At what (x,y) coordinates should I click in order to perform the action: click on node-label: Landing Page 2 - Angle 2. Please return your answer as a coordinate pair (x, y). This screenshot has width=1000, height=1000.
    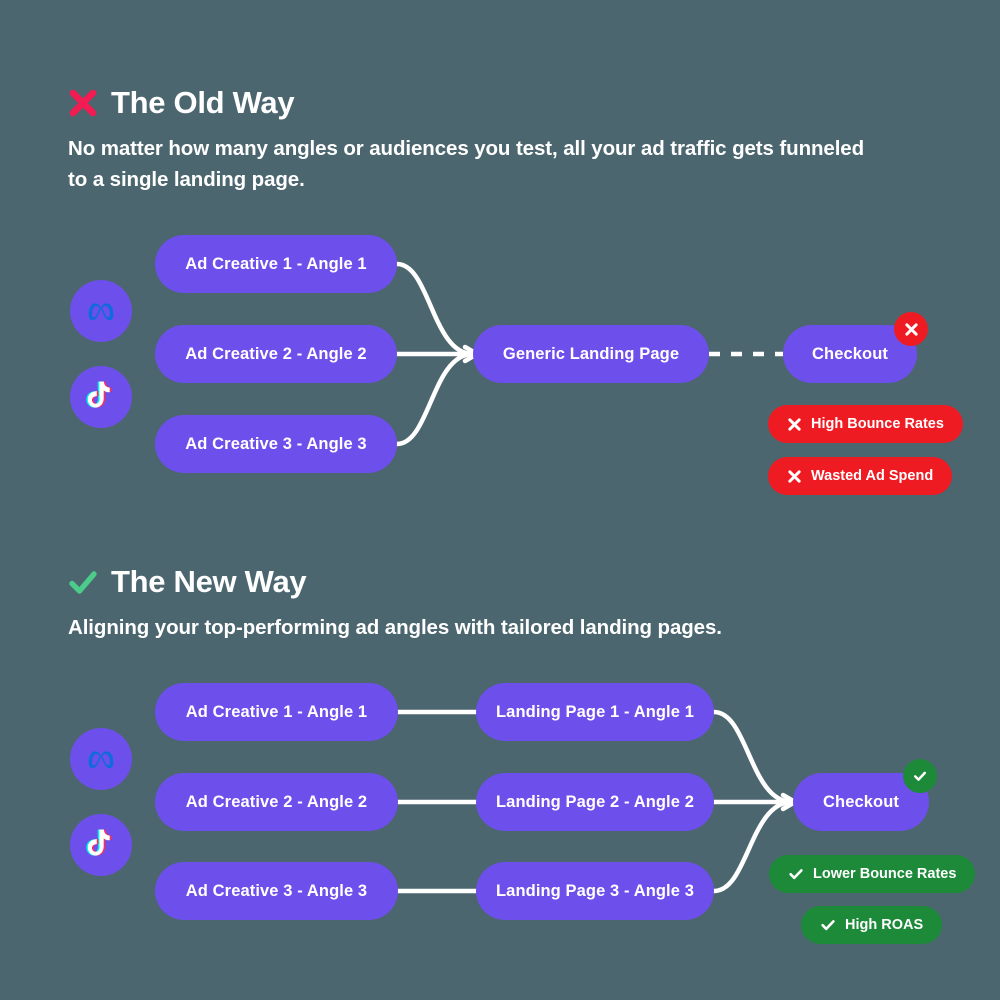
    Looking at the image, I should click on (595, 801).